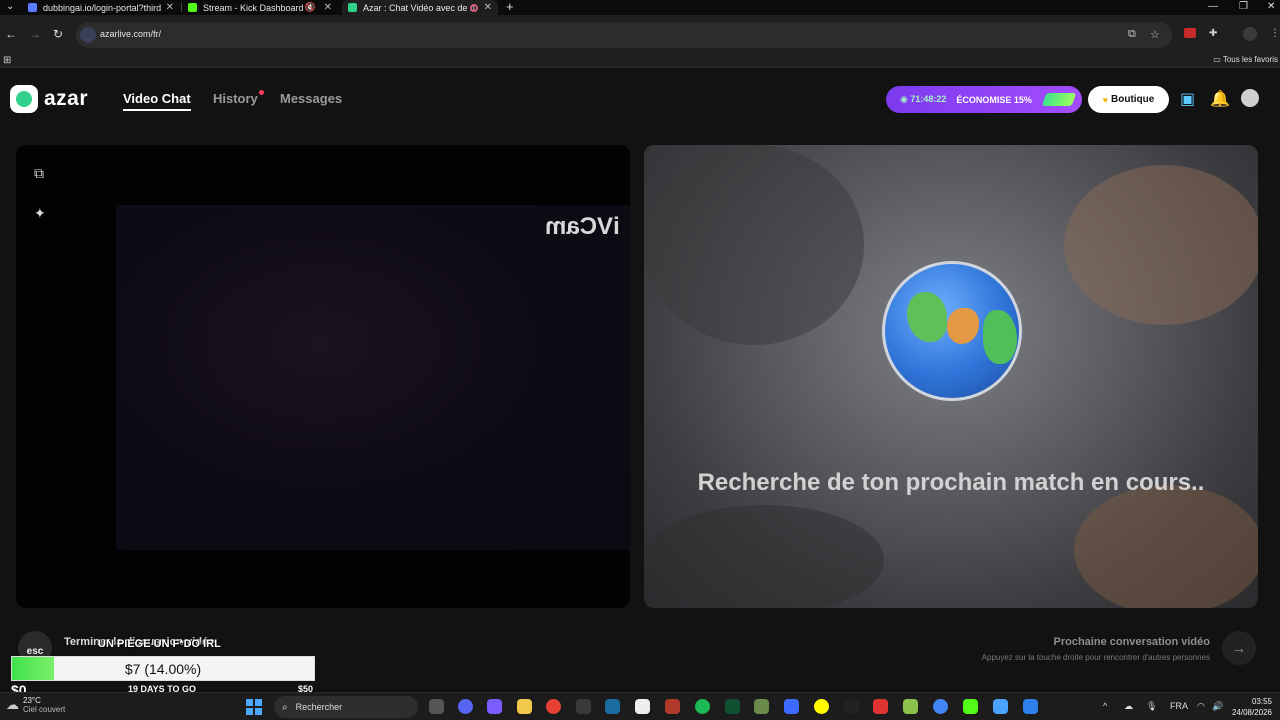  Describe the element at coordinates (1218, 59) in the screenshot. I see `folder-icon: ▭` at that location.